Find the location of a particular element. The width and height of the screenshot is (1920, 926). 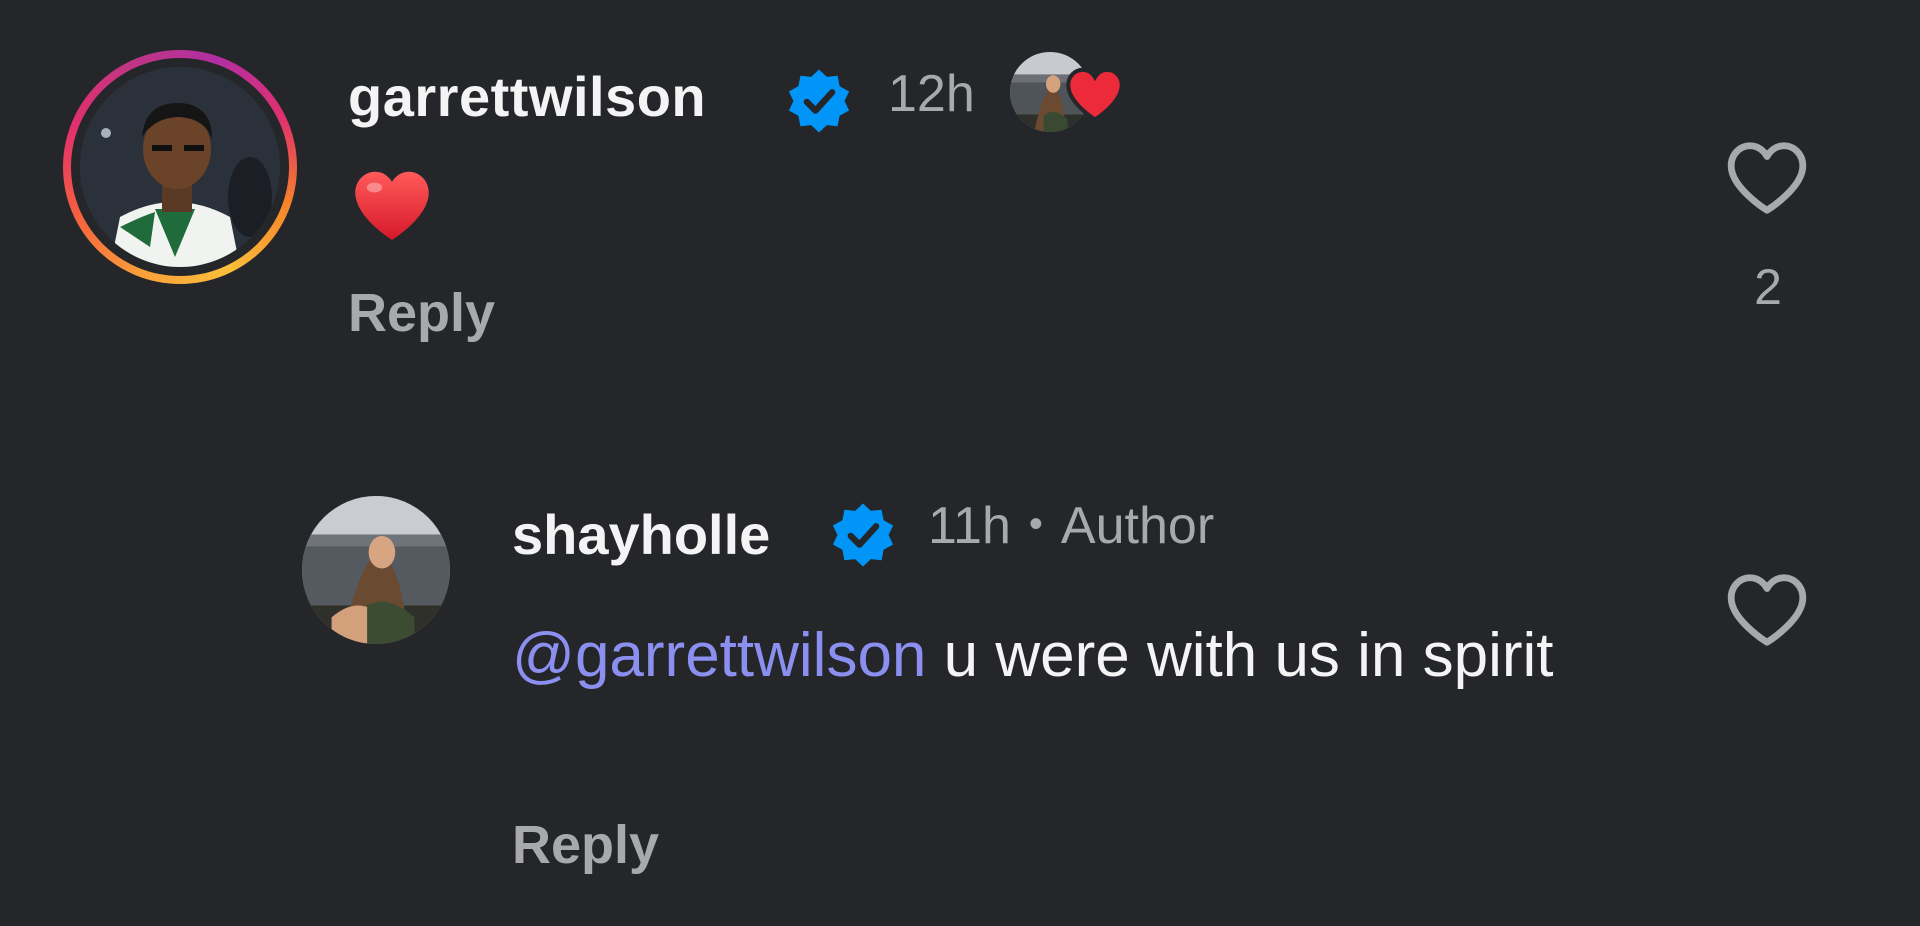

liked-by-author-badge is located at coordinates (1072, 92).